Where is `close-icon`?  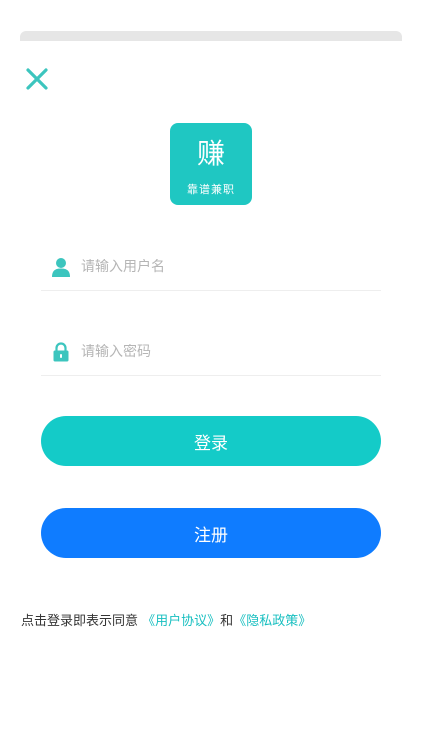
close-icon is located at coordinates (37, 79).